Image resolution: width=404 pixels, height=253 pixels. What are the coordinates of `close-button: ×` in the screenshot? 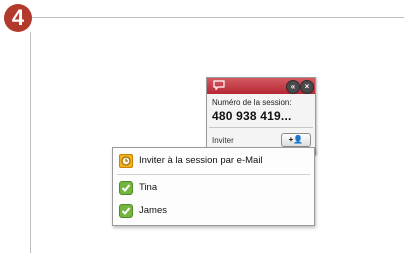 It's located at (307, 87).